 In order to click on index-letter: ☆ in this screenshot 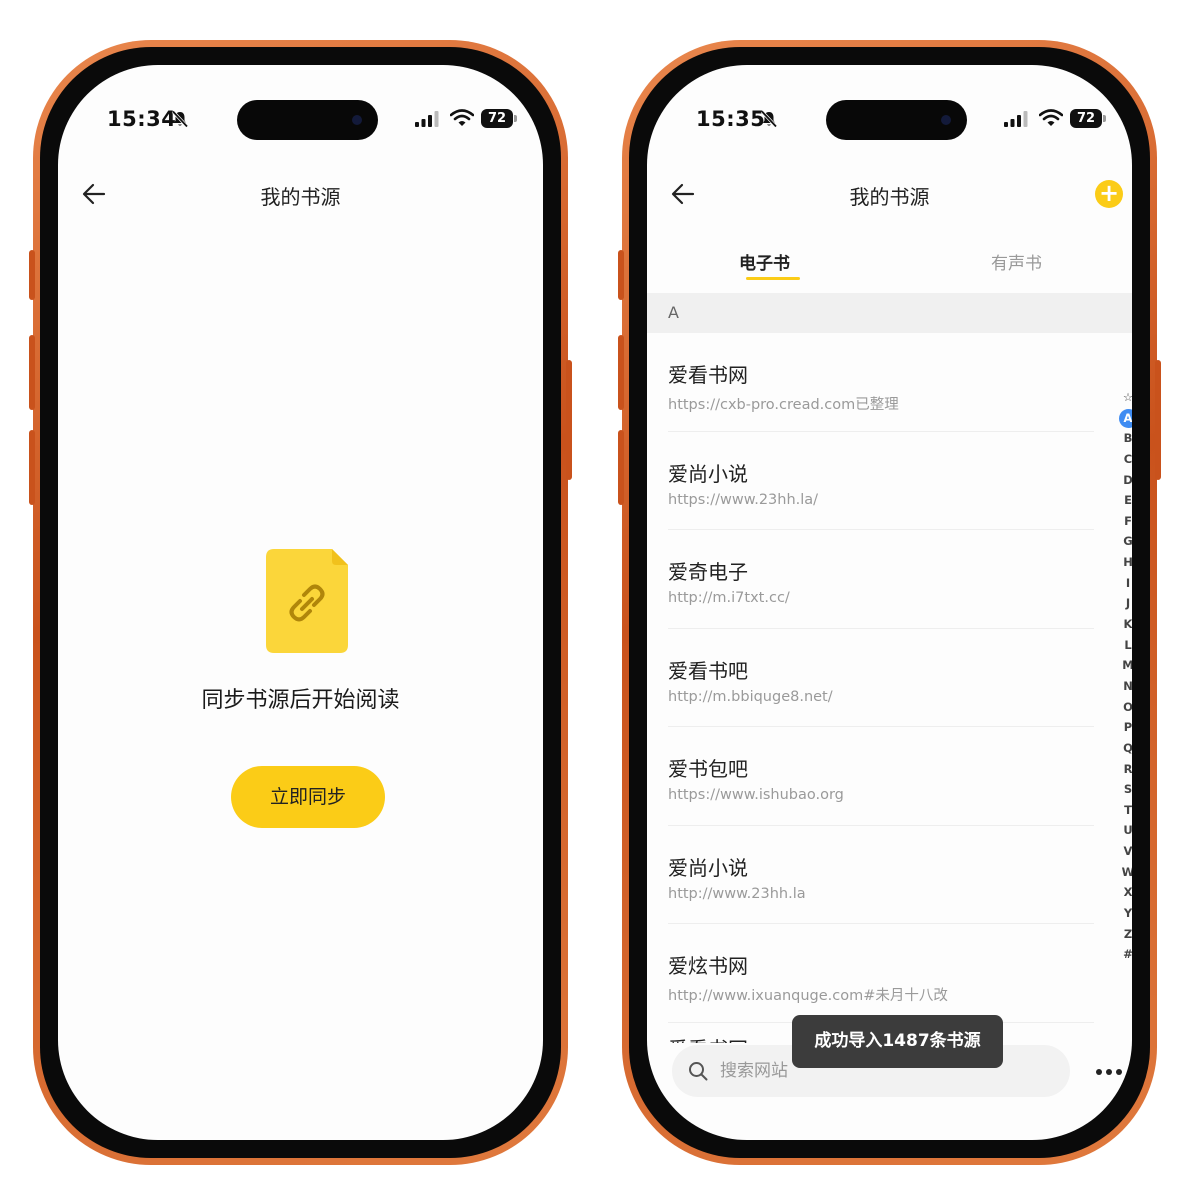, I will do `click(1124, 397)`.